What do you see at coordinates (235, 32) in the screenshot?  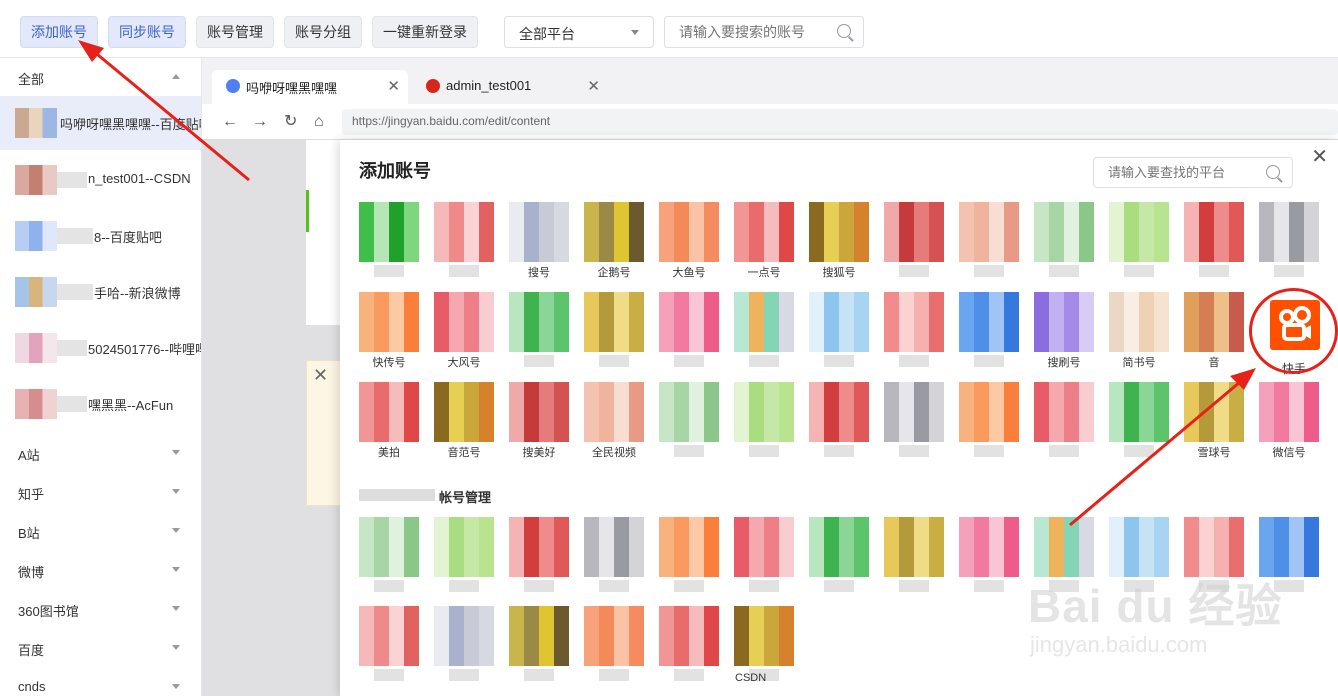 I see `account-manage-button: 账号管理` at bounding box center [235, 32].